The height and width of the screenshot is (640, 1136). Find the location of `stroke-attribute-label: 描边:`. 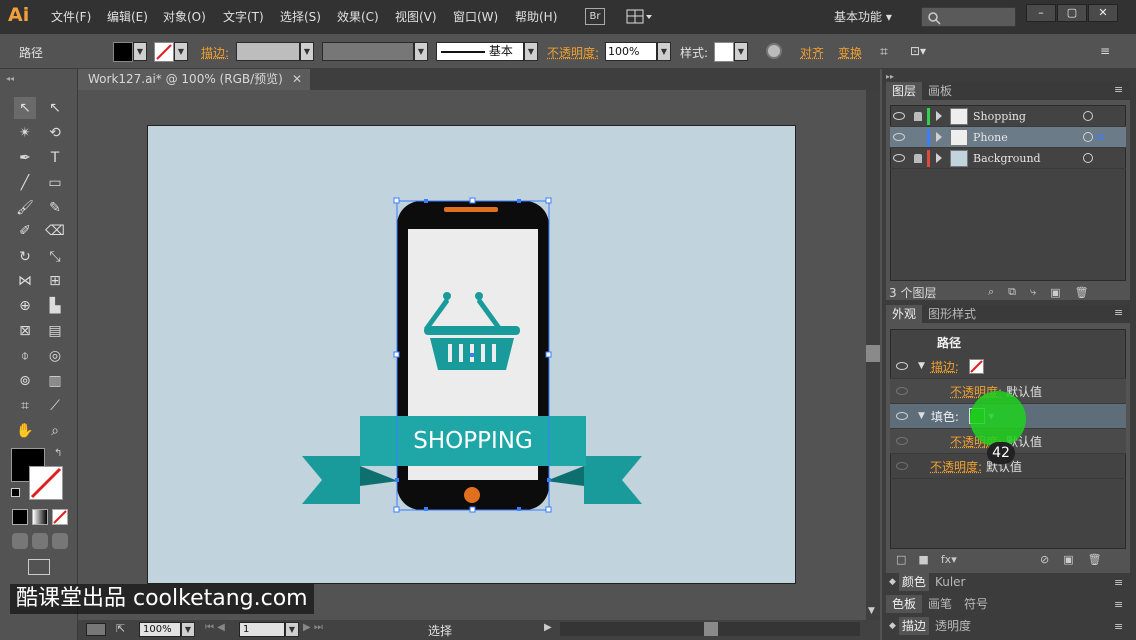

stroke-attribute-label: 描边: is located at coordinates (945, 366).